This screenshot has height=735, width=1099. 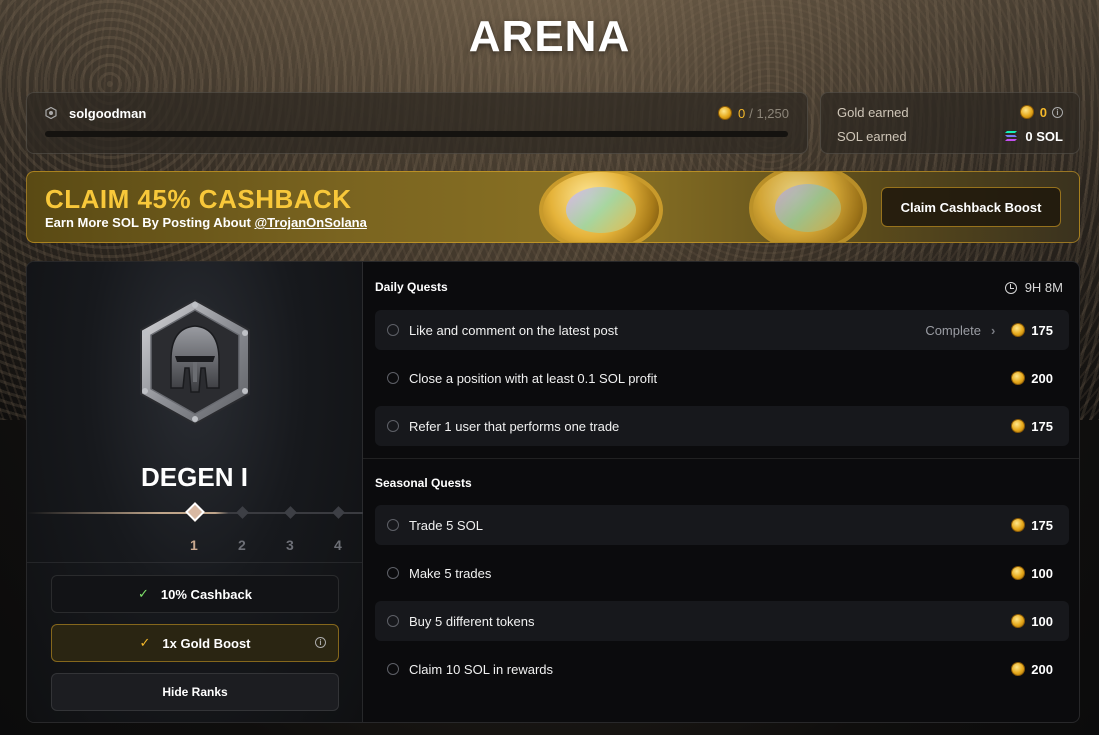 What do you see at coordinates (472, 621) in the screenshot?
I see `quest-label: Buy 5 different tokens` at bounding box center [472, 621].